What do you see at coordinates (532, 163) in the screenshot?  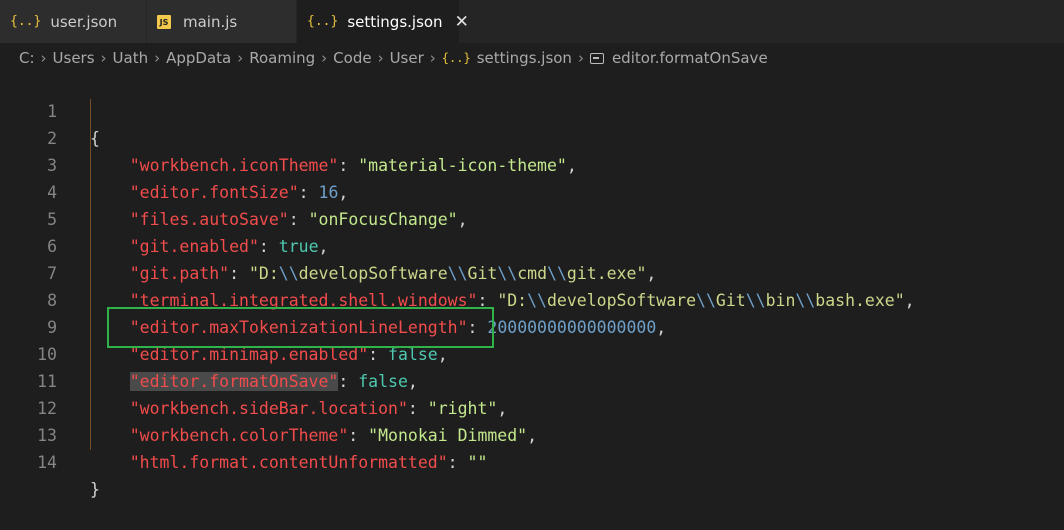 I see `code-line: 3 "editor.fontSize": 16,` at bounding box center [532, 163].